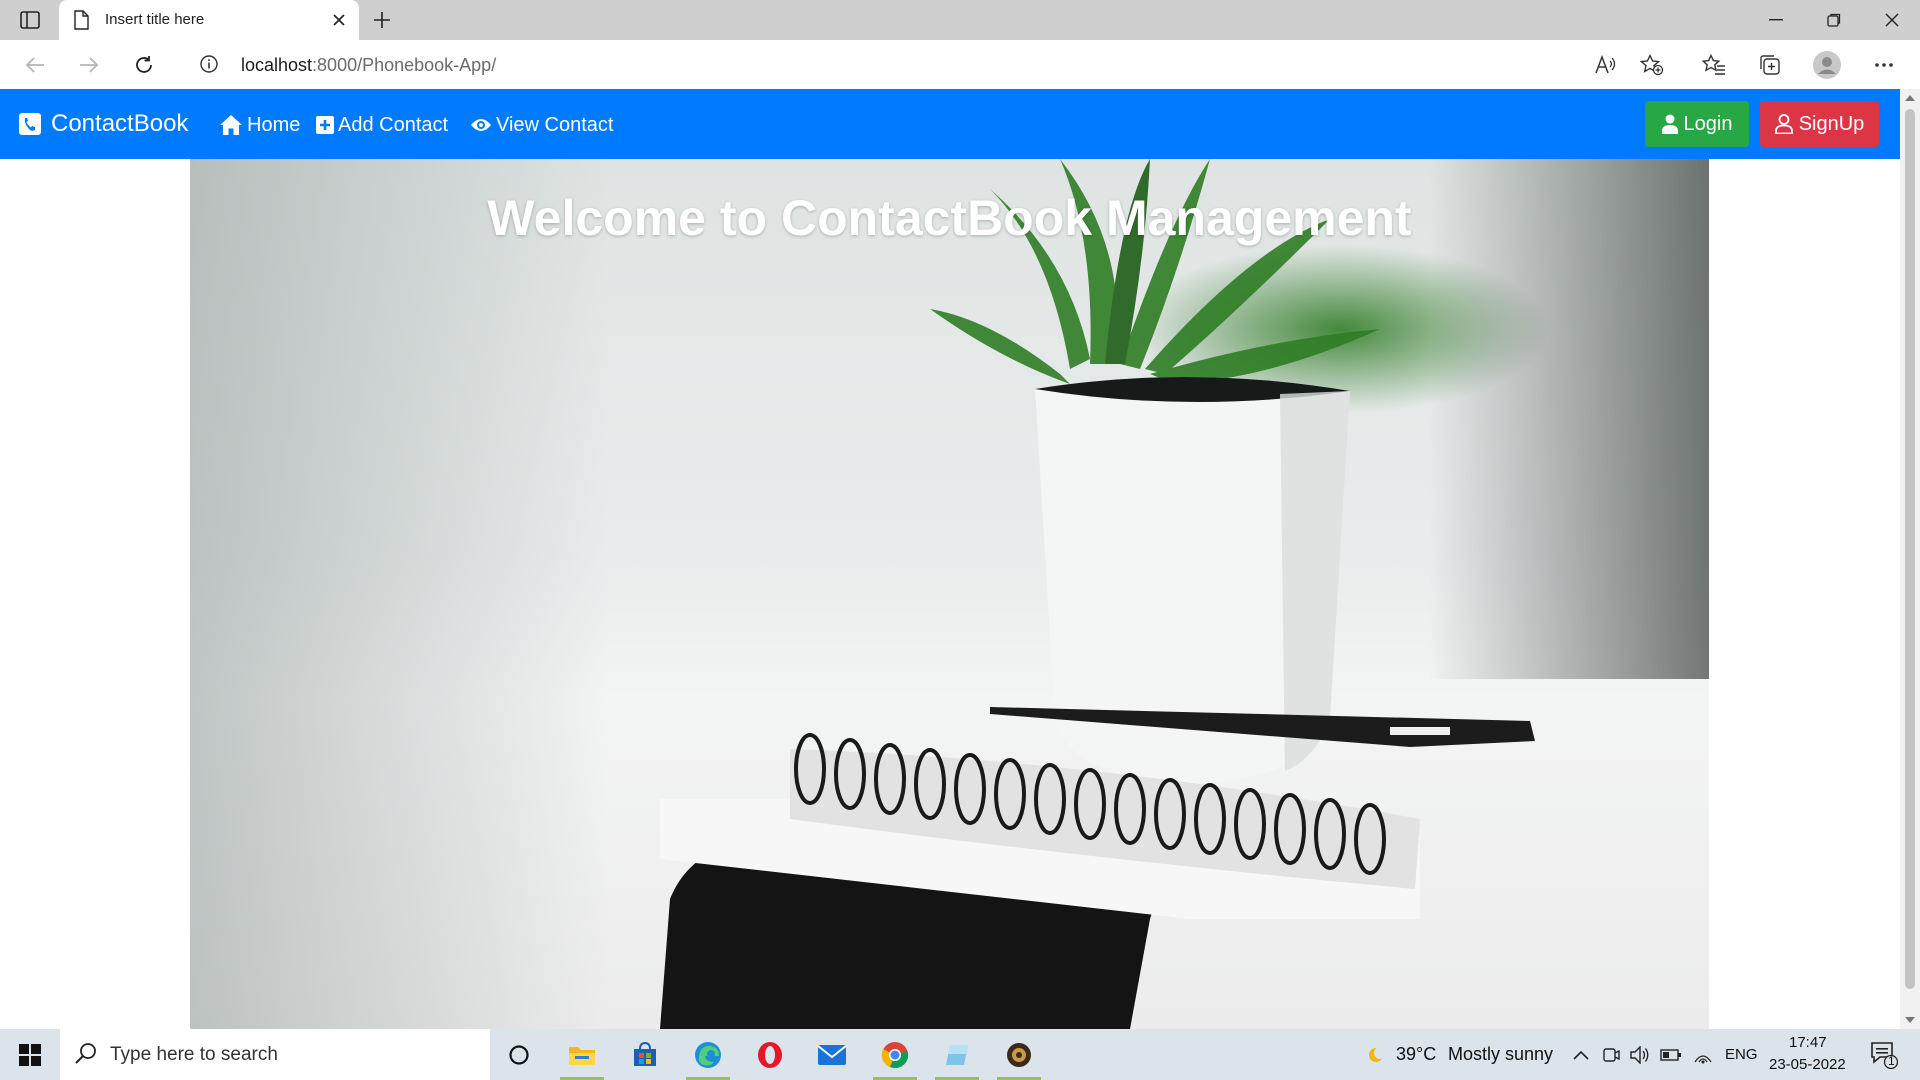 The image size is (1920, 1080). I want to click on brand-link: ContactBook, so click(103, 124).